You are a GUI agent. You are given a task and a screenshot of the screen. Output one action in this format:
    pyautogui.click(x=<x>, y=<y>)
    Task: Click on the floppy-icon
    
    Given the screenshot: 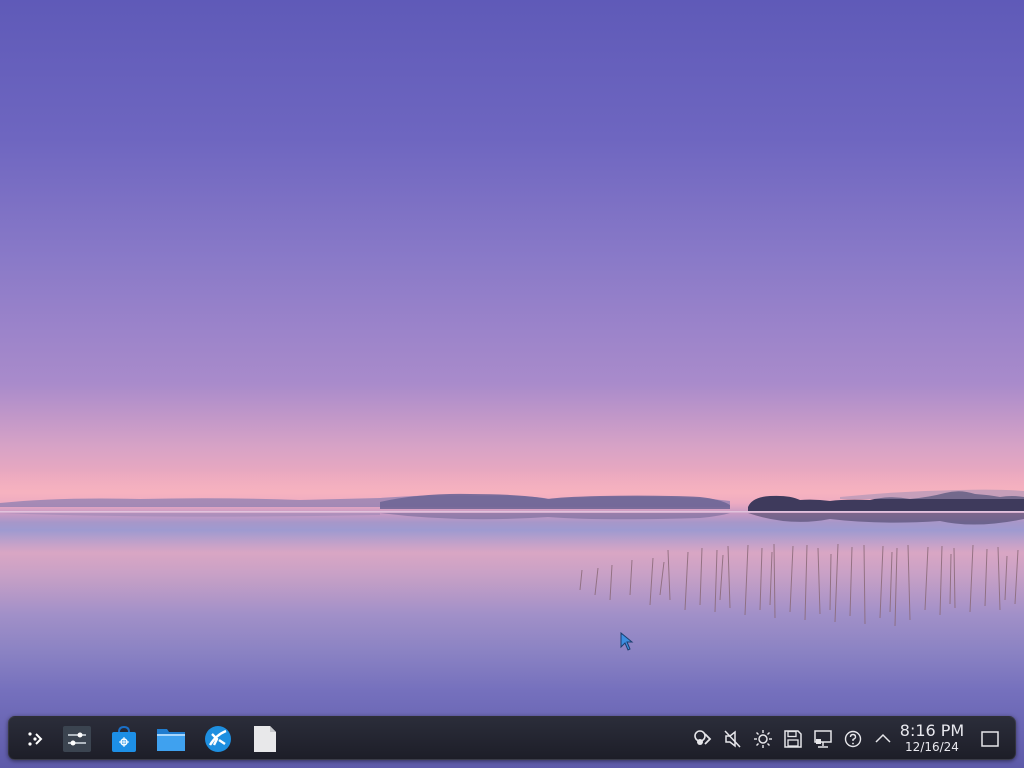 What is the action you would take?
    pyautogui.click(x=793, y=739)
    